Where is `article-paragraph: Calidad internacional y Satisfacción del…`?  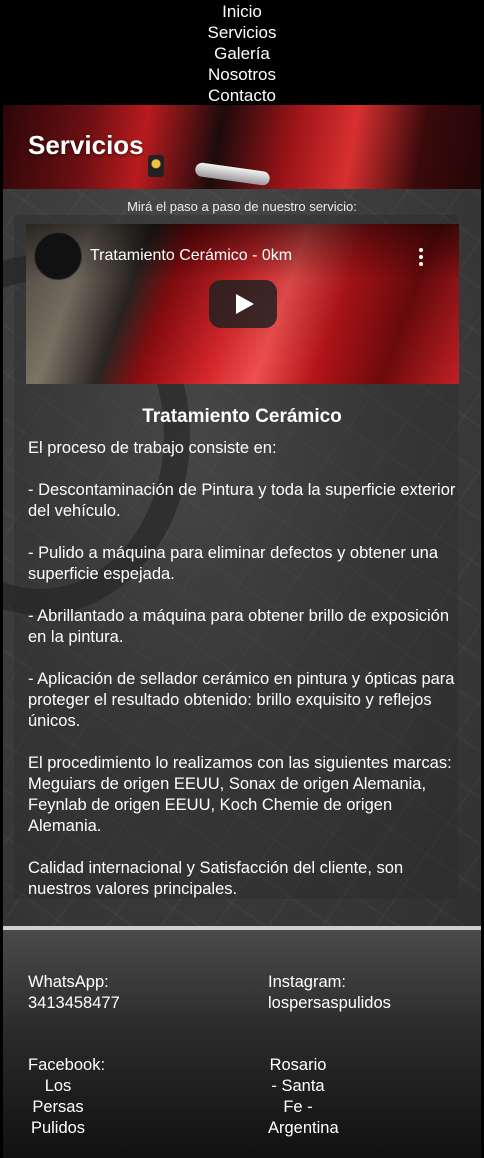 article-paragraph: Calidad internacional y Satisfacción del… is located at coordinates (216, 878).